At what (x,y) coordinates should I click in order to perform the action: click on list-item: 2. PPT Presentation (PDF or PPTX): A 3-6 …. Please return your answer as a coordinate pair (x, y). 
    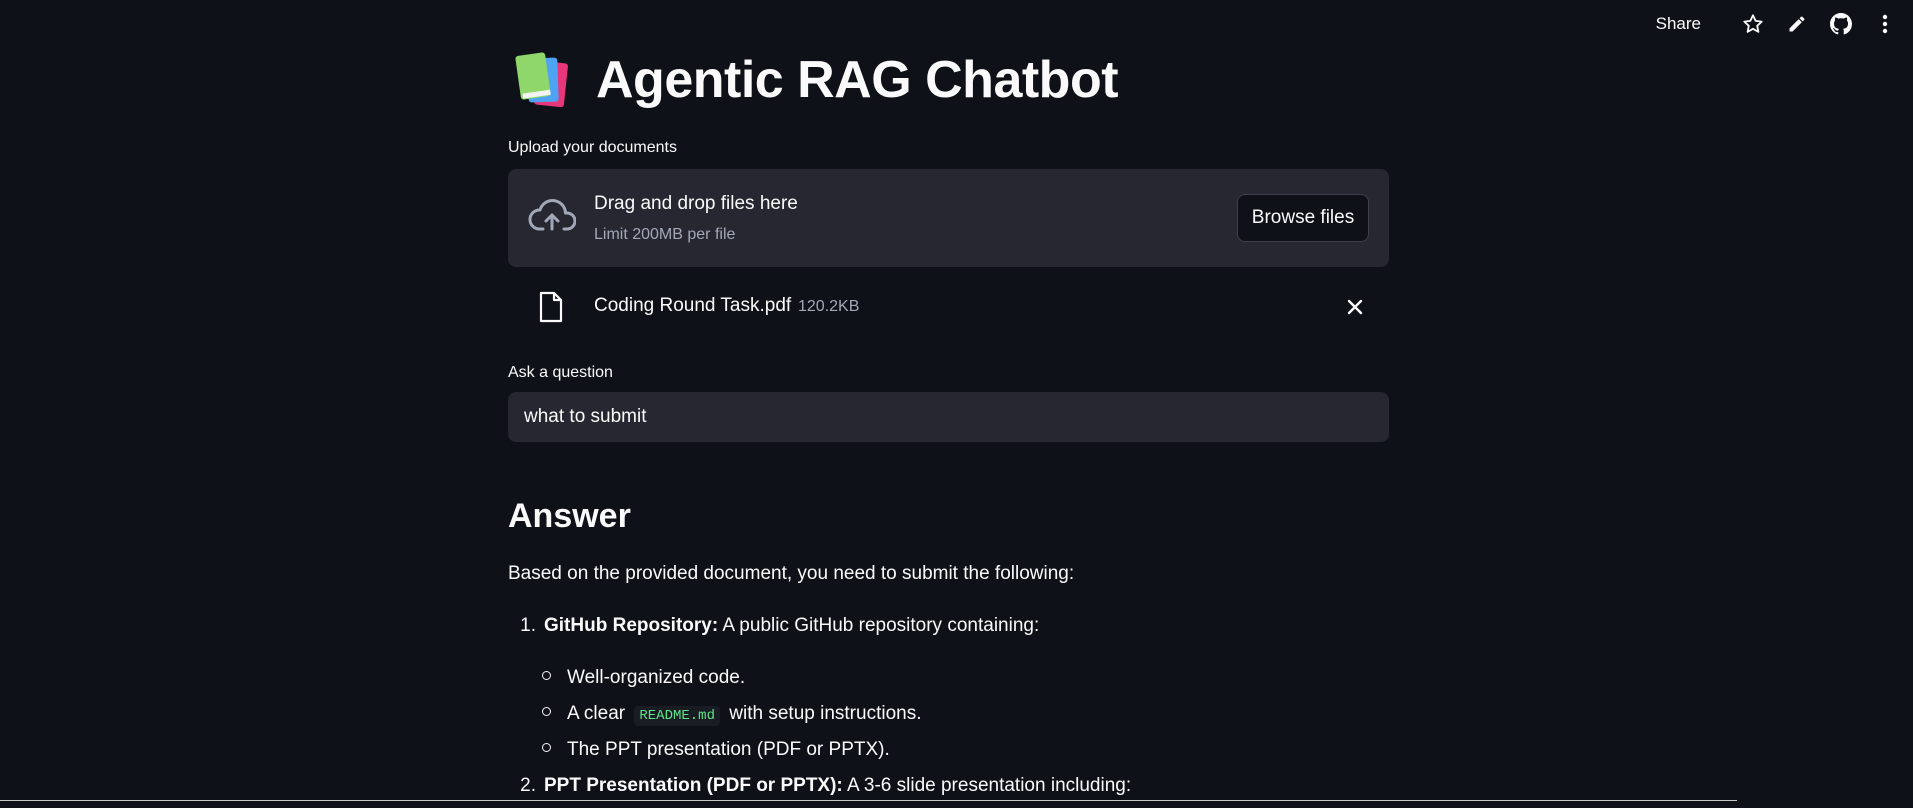
    Looking at the image, I should click on (819, 786).